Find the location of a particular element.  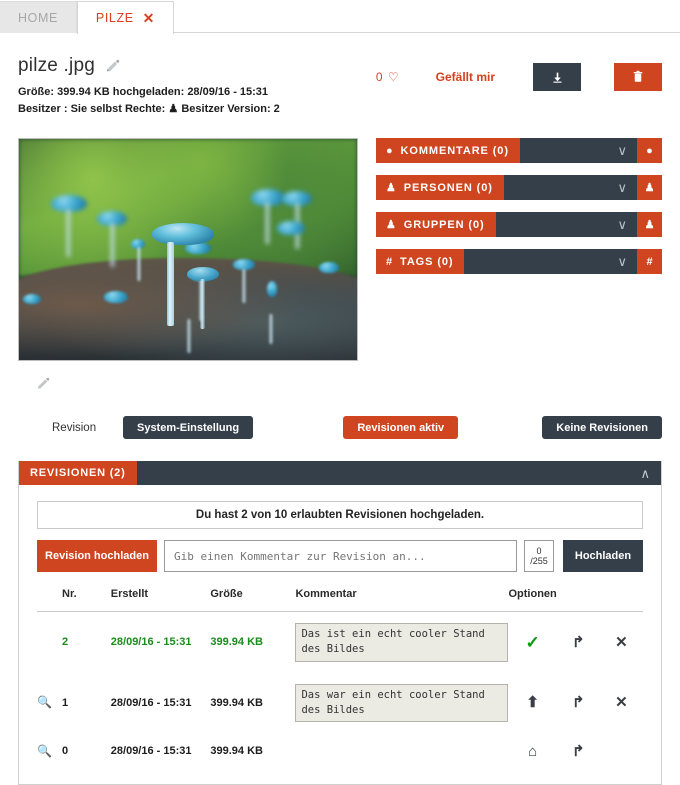

panel-kommentare-label: KOMMENTARE (0) is located at coordinates (454, 150).